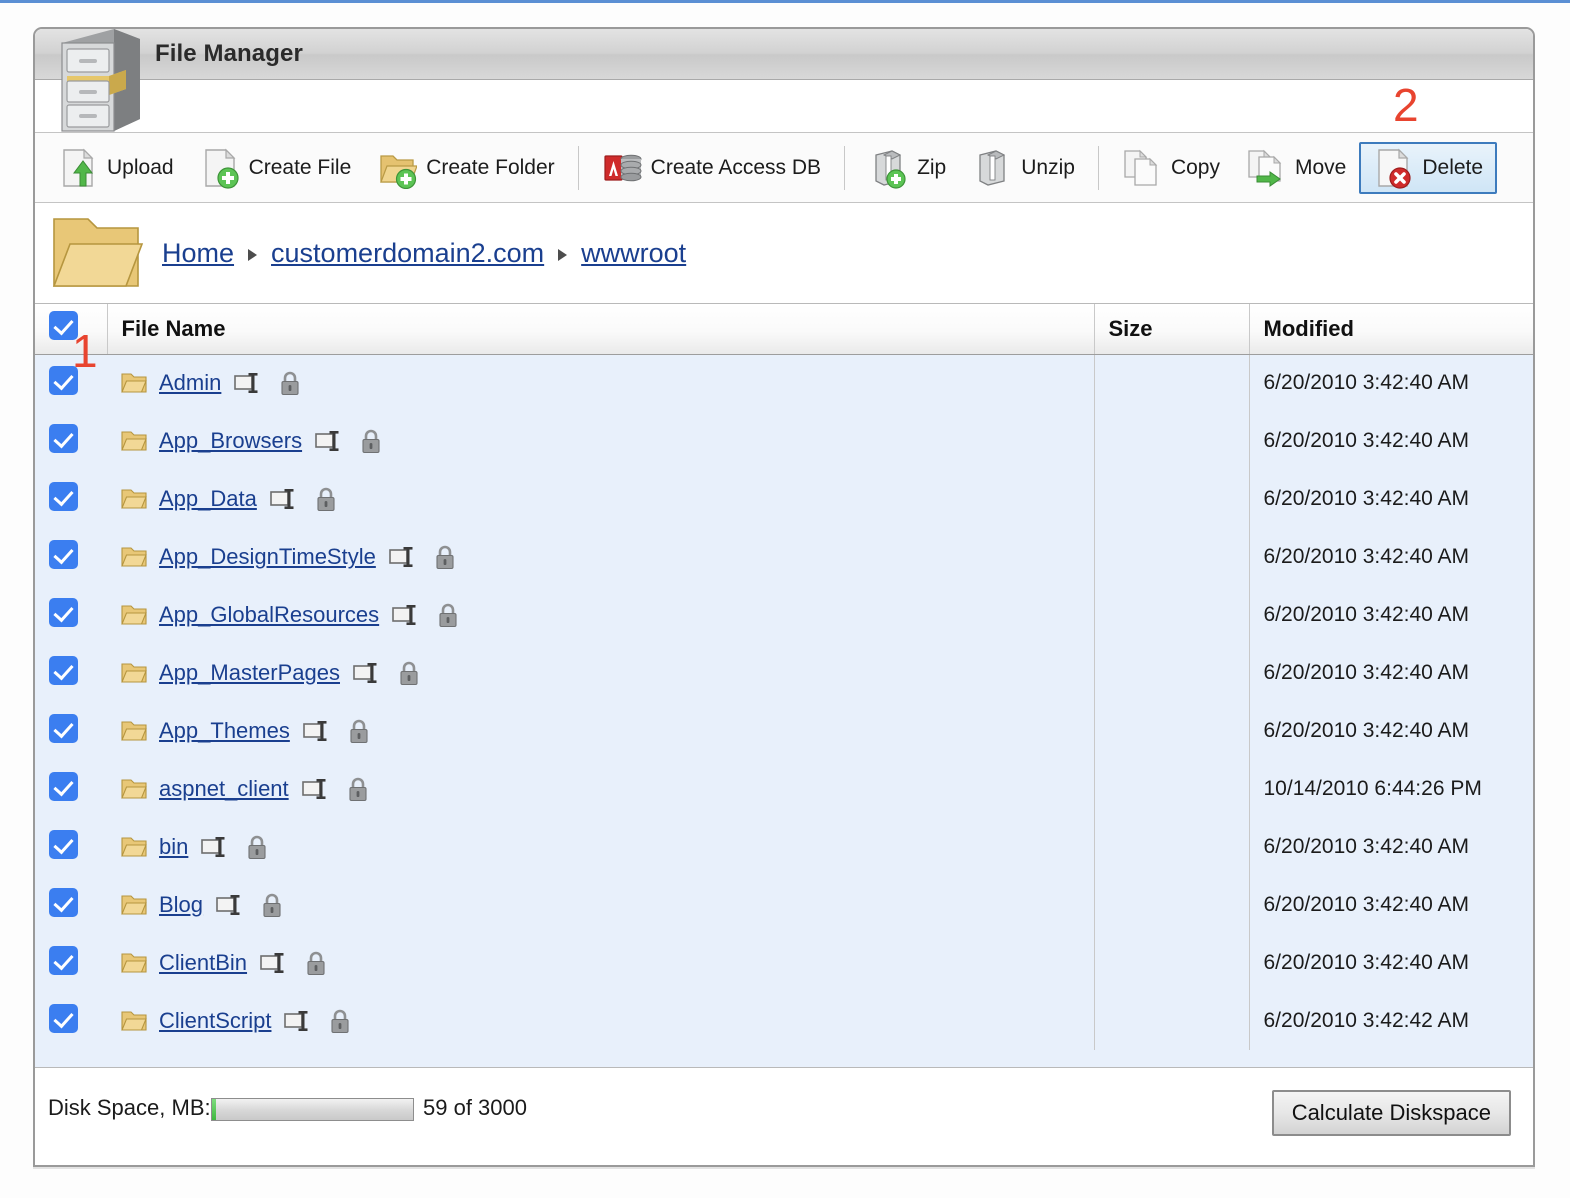 The width and height of the screenshot is (1570, 1198). Describe the element at coordinates (607, 1021) in the screenshot. I see `file-entry: ClientScript` at that location.